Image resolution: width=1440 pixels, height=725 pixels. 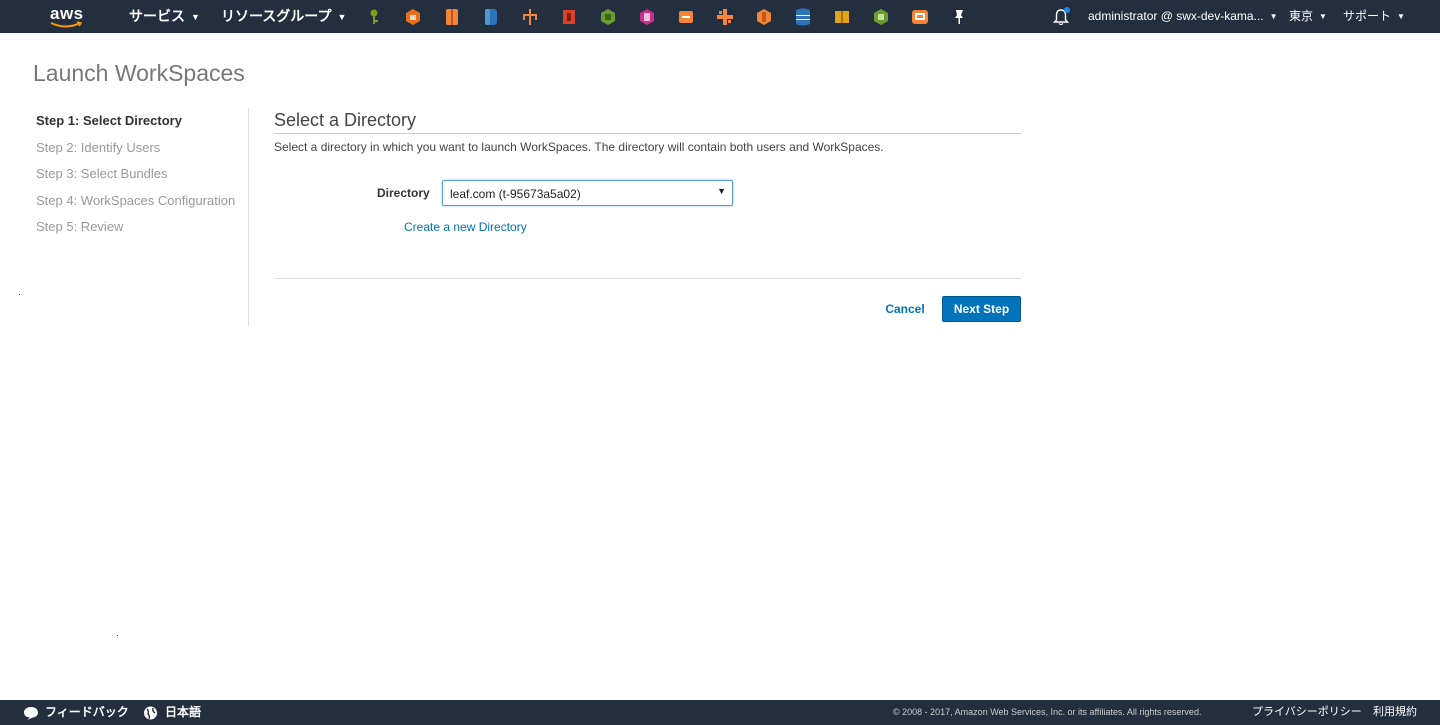 What do you see at coordinates (109, 120) in the screenshot?
I see `step-select-directory: Step 1: Select Directory` at bounding box center [109, 120].